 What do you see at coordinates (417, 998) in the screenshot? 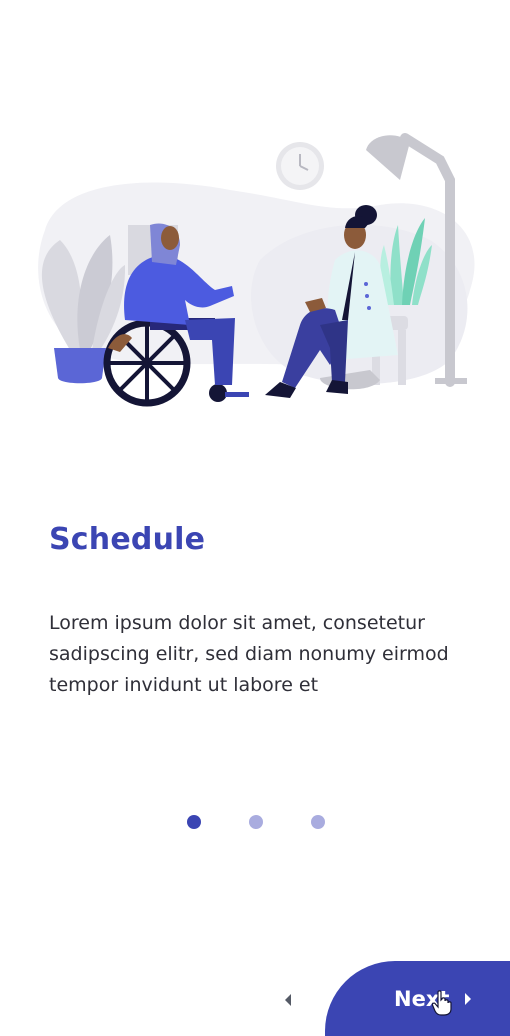
I see `next-button: Next` at bounding box center [417, 998].